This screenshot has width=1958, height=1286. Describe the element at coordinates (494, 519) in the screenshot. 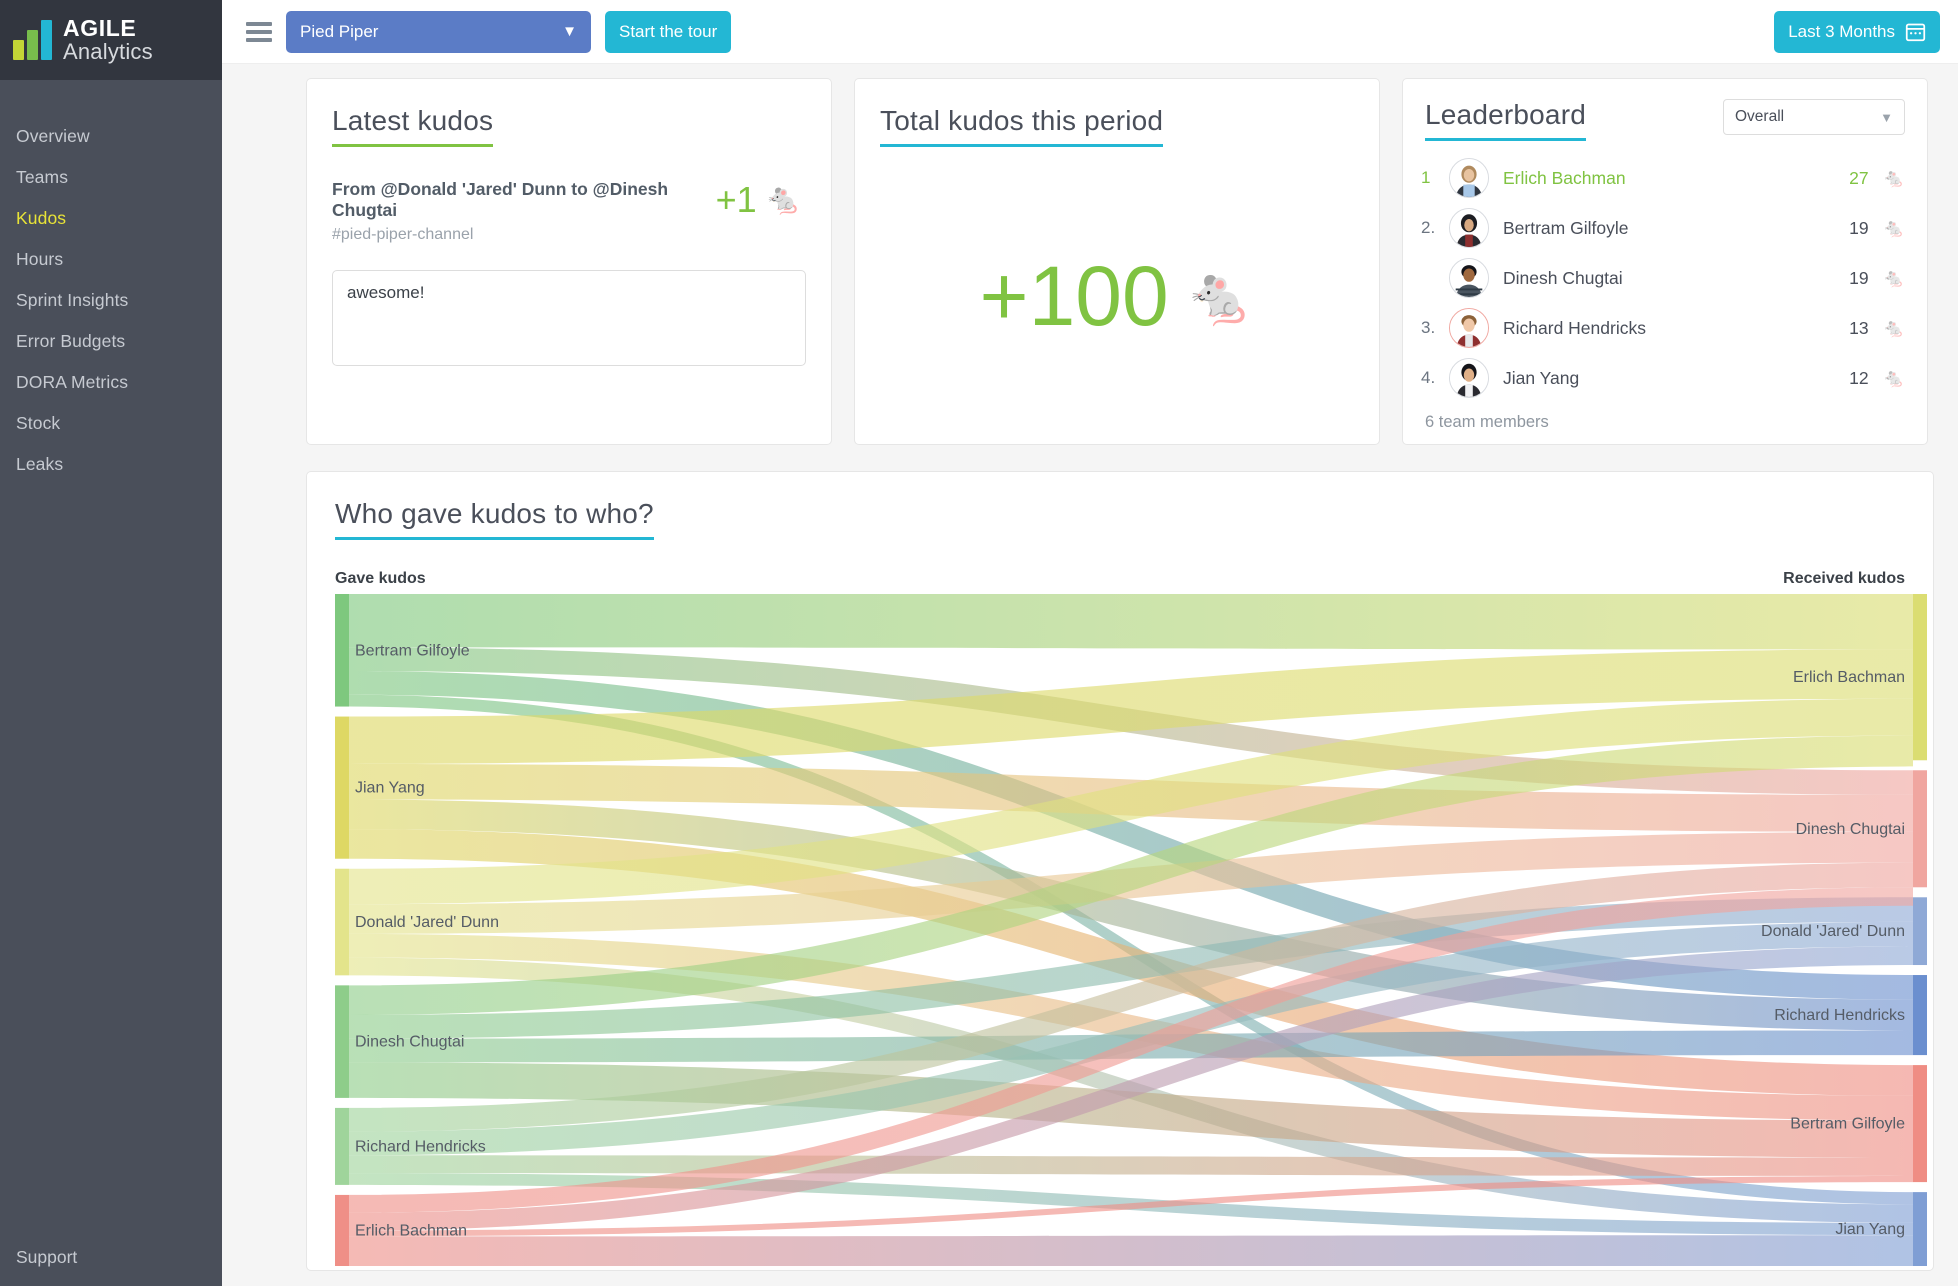

I see `sankey-title: Who gave kudos to who?` at that location.